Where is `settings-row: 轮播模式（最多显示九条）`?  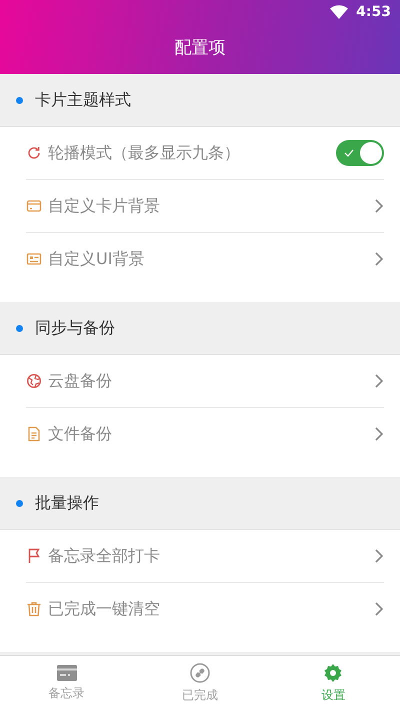 settings-row: 轮播模式（最多显示九条） is located at coordinates (205, 153).